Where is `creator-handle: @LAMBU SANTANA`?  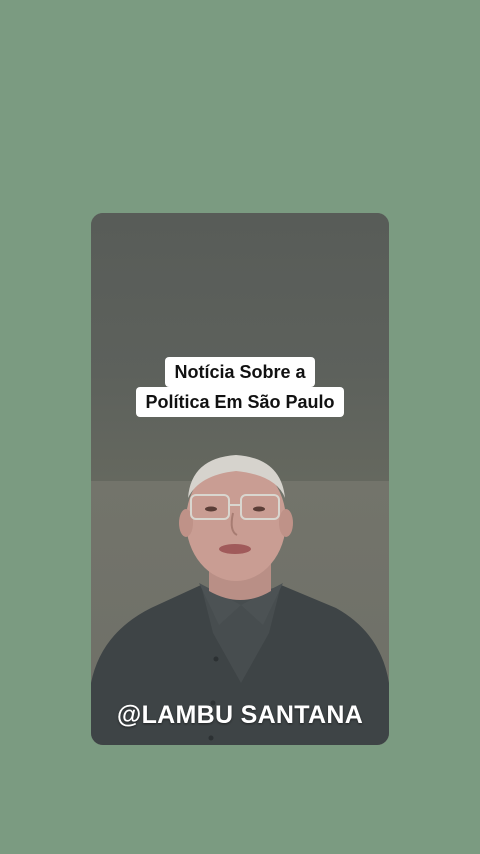
creator-handle: @LAMBU SANTANA is located at coordinates (240, 715).